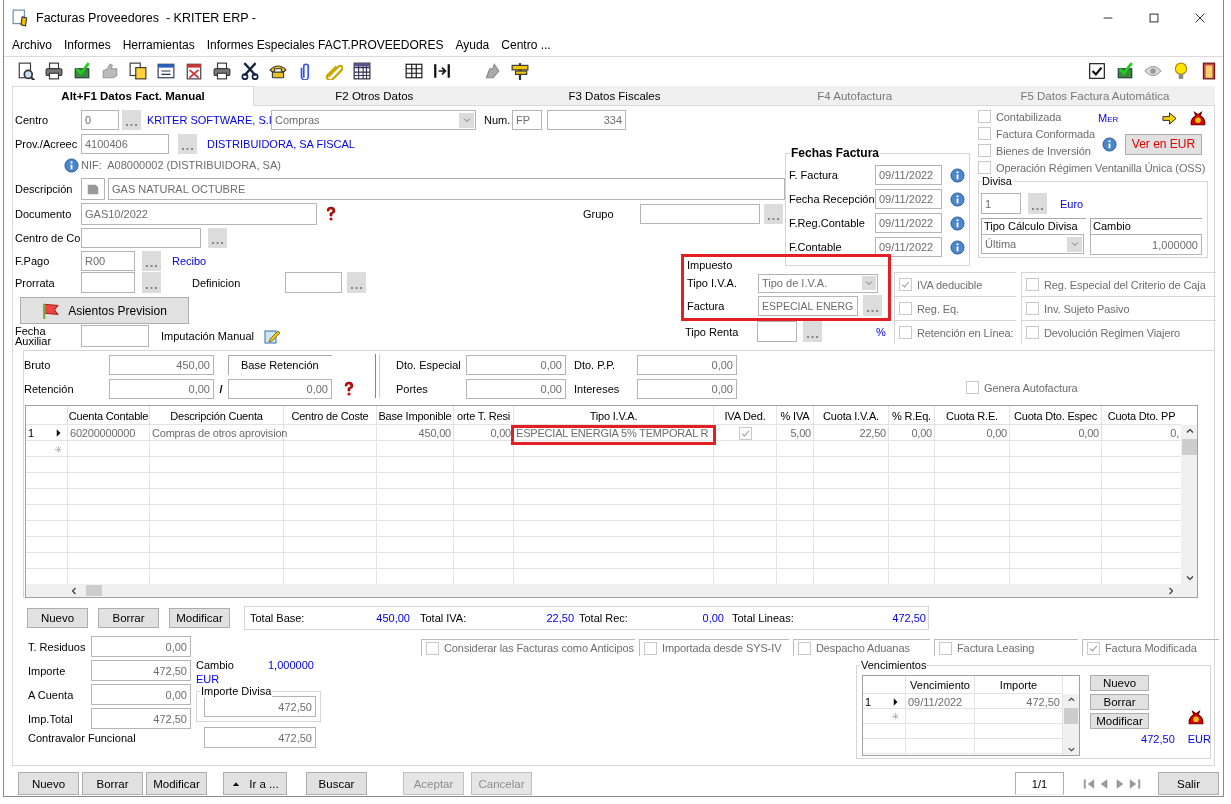  I want to click on link: KRITER SOFTWARE, S.I, so click(209, 120).